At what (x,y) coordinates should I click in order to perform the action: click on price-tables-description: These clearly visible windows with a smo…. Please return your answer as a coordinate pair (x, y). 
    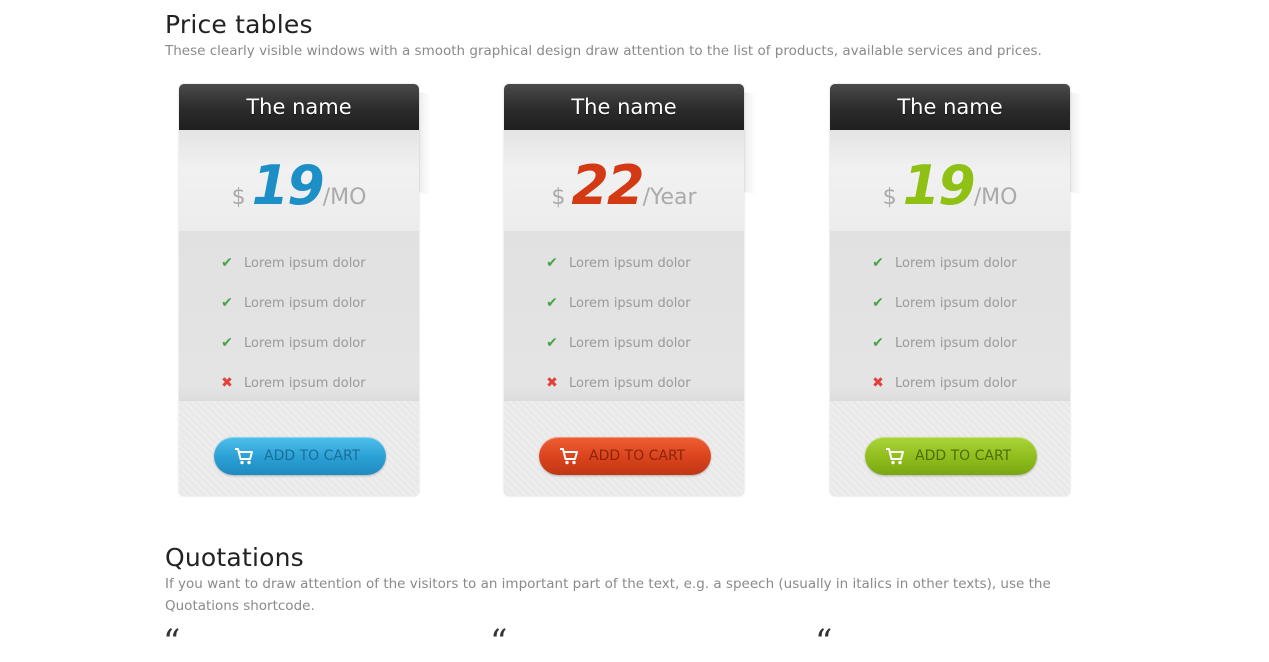
    Looking at the image, I should click on (603, 51).